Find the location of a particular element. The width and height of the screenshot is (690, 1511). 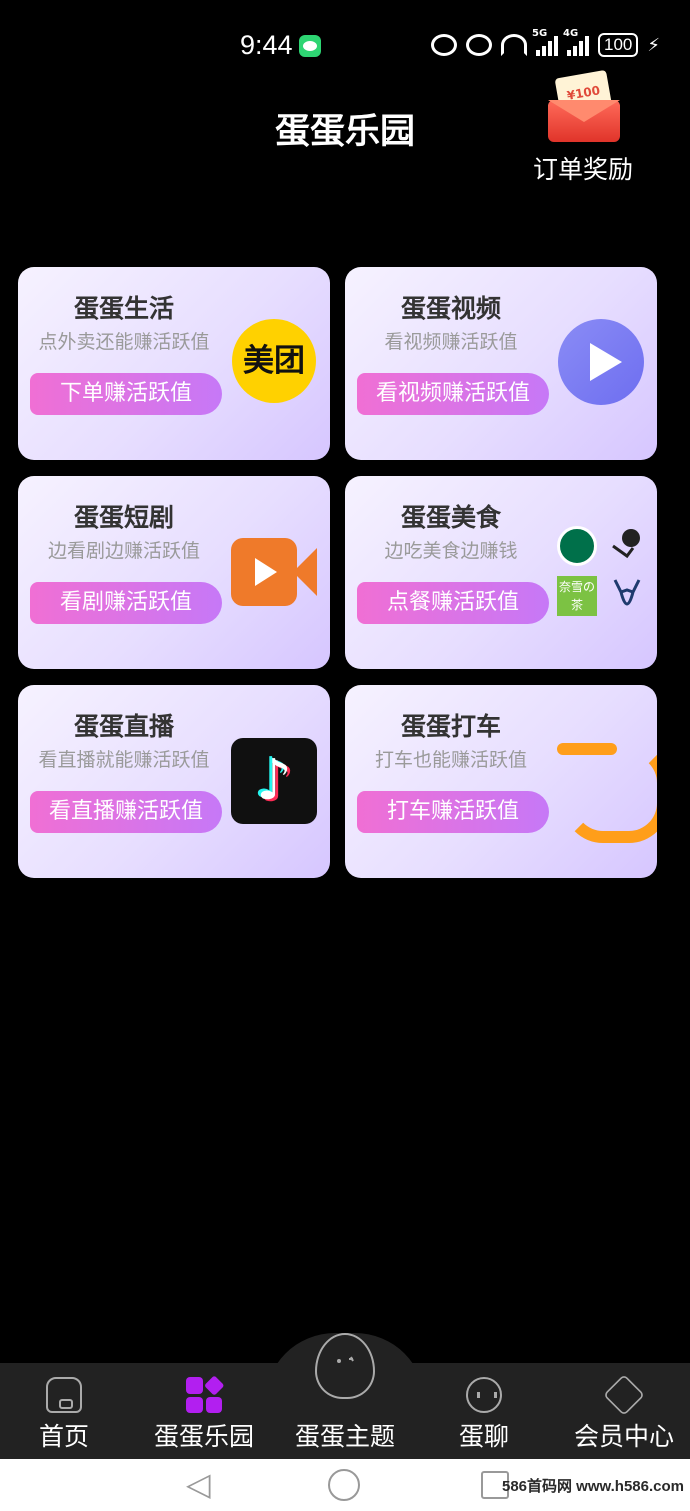

system-nav-bar: 586首码网 www.h586.com is located at coordinates (345, 1485).